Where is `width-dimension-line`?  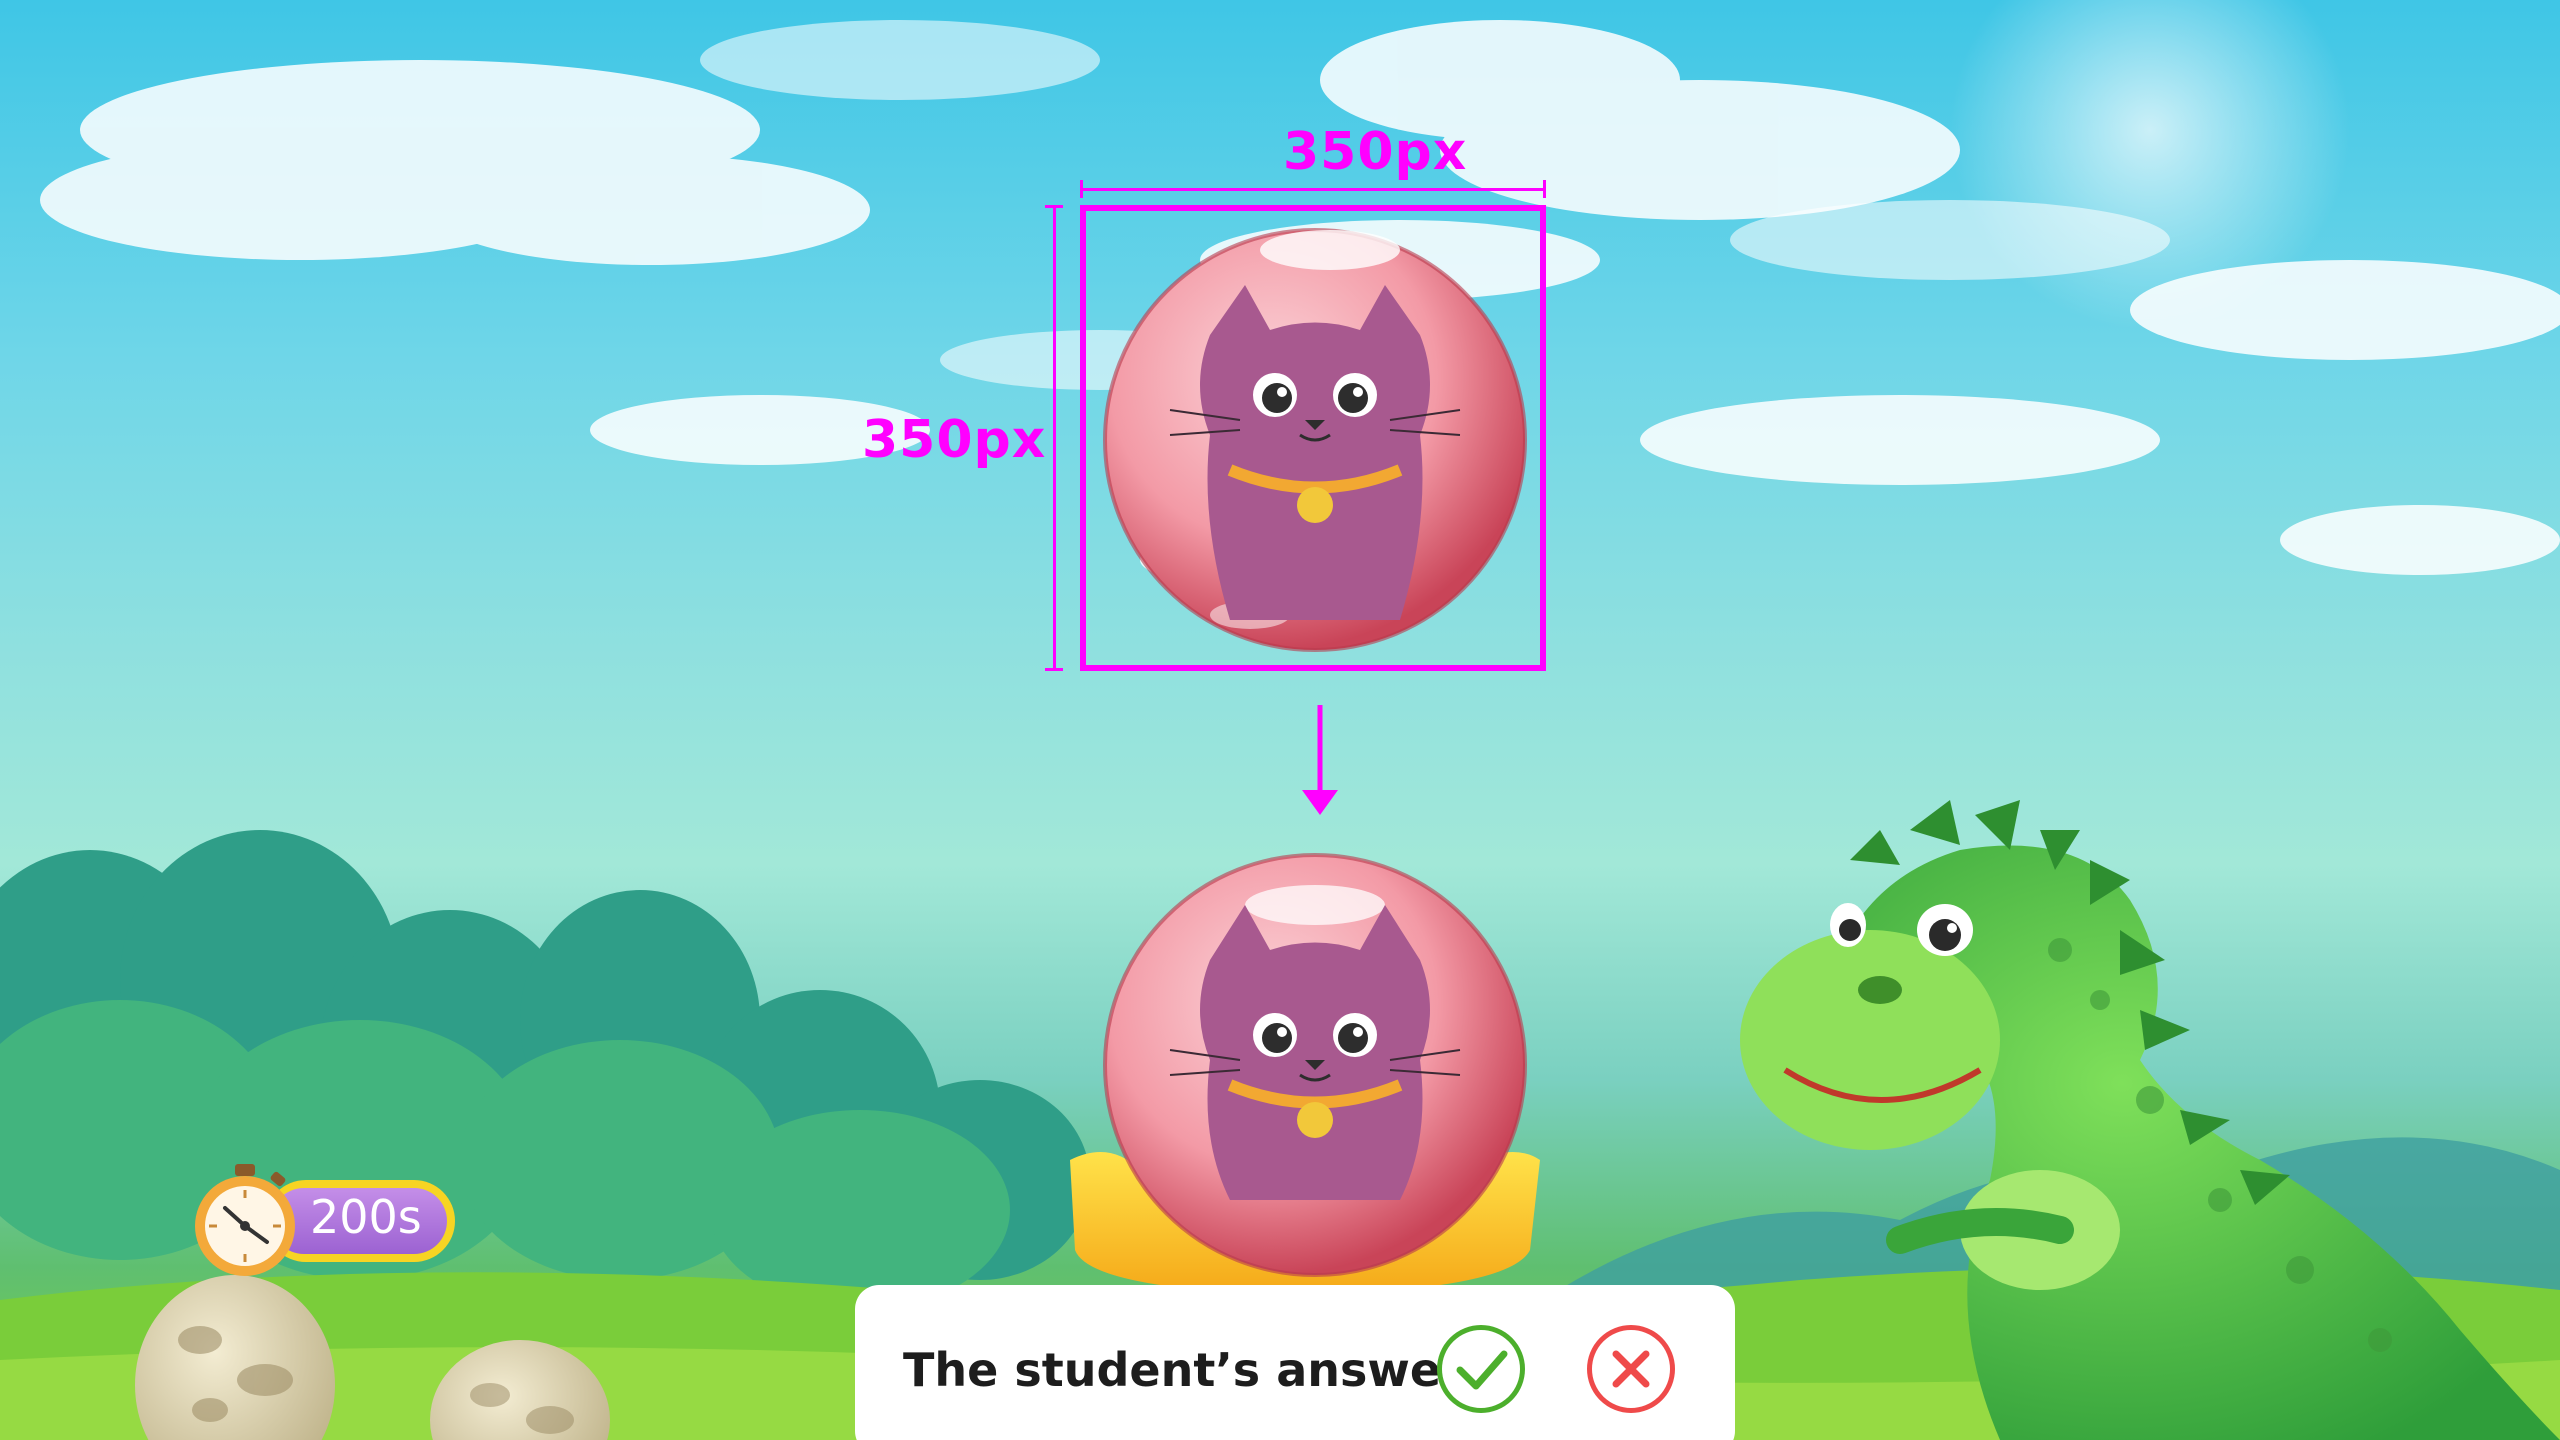 width-dimension-line is located at coordinates (1313, 189).